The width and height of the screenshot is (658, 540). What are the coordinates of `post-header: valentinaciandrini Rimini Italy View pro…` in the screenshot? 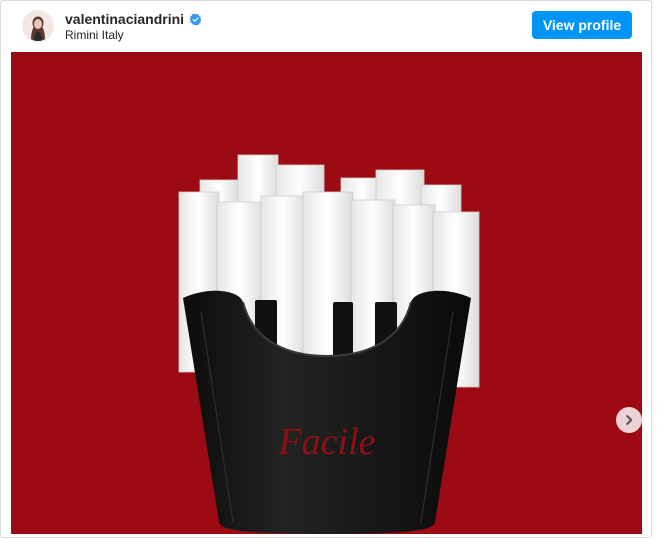 It's located at (326, 26).